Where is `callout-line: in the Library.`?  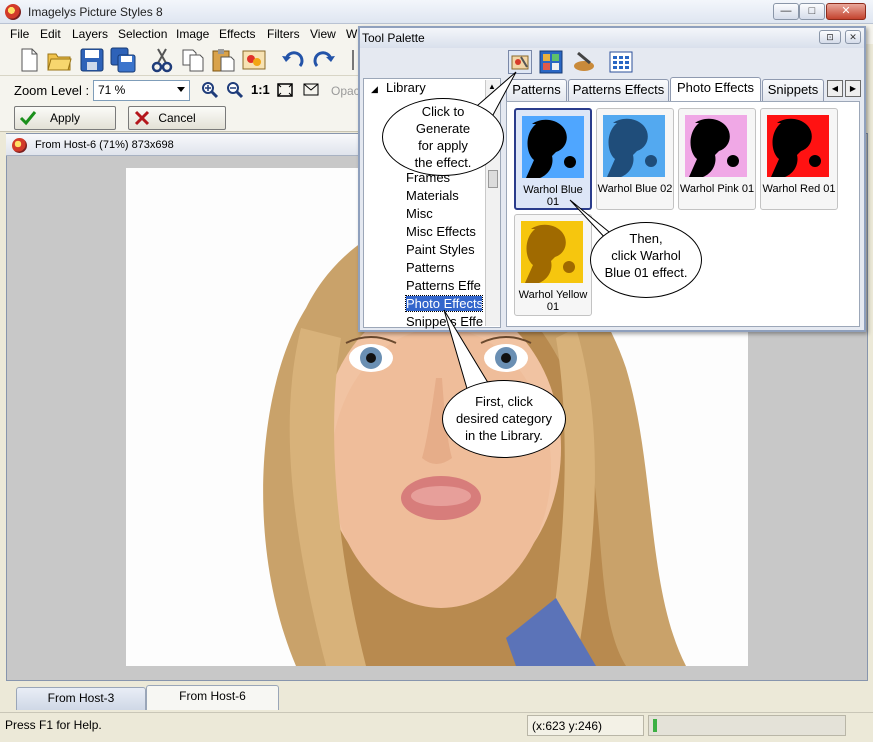
callout-line: in the Library. is located at coordinates (504, 435).